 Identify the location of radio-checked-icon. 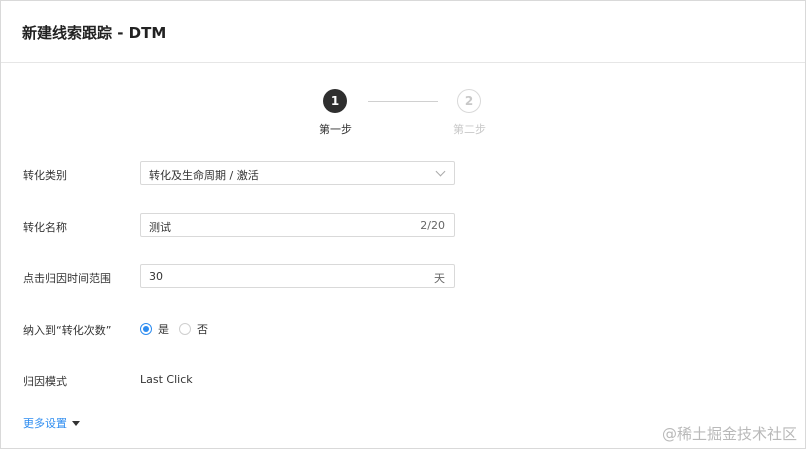
(146, 329).